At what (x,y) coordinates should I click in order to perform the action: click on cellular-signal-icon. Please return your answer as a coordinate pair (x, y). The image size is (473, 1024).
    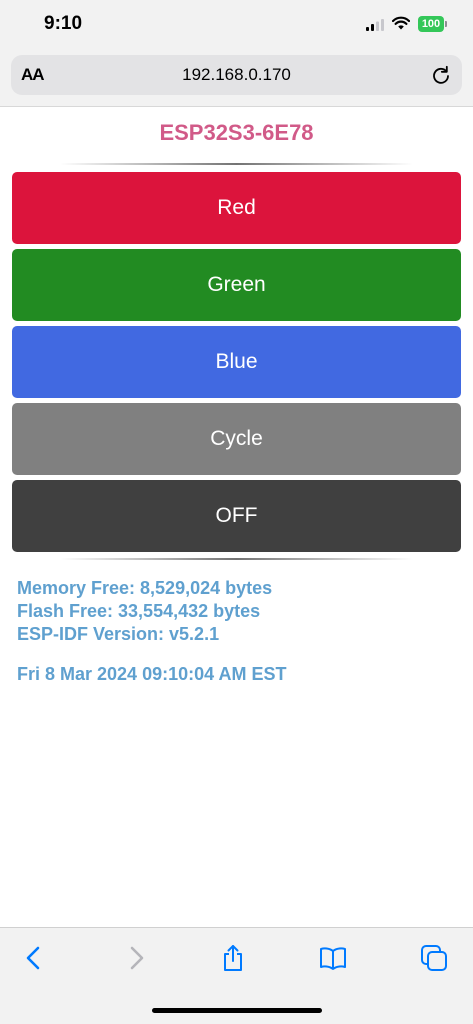
    Looking at the image, I should click on (375, 25).